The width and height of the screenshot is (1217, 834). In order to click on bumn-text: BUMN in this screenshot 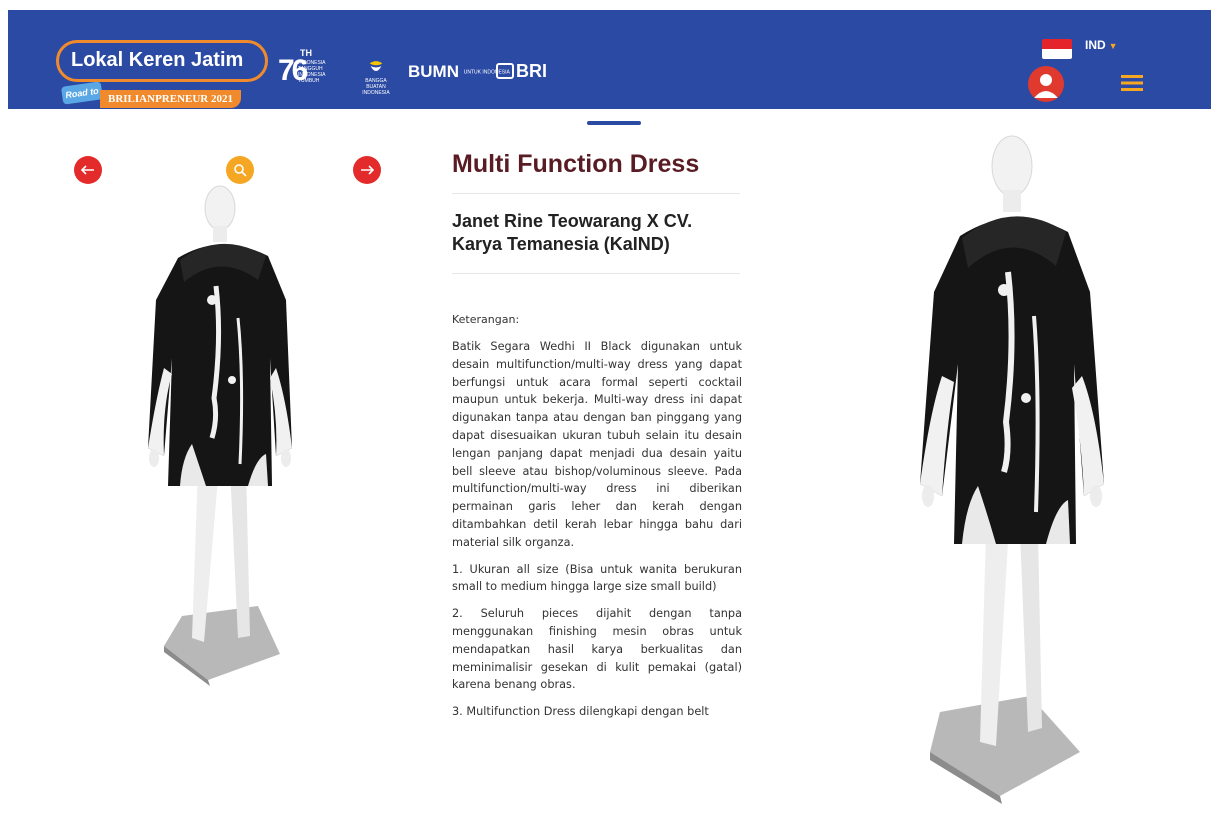, I will do `click(433, 71)`.